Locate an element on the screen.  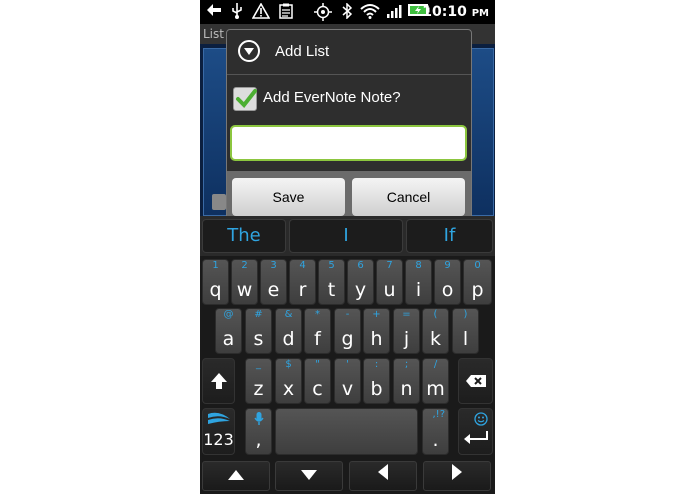
key-g: -g is located at coordinates (347, 331).